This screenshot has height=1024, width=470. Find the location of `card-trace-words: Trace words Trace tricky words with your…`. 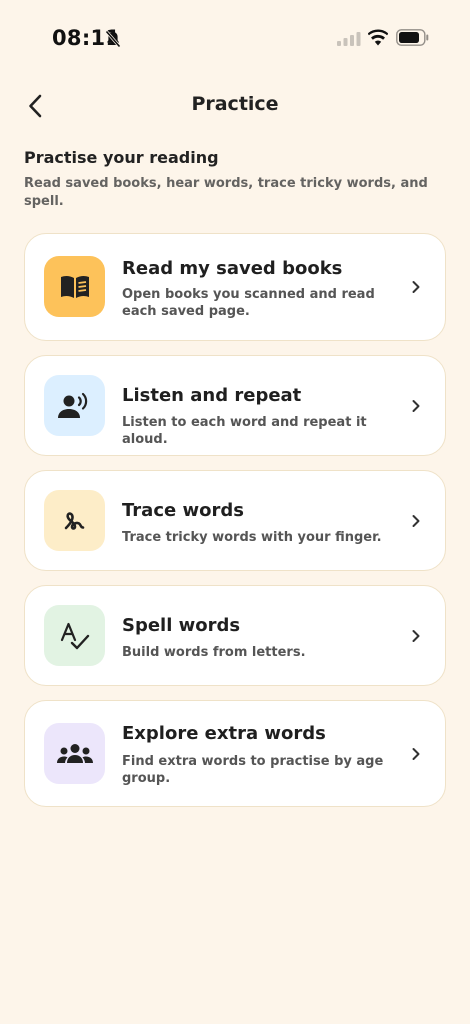

card-trace-words: Trace words Trace tricky words with your… is located at coordinates (235, 520).